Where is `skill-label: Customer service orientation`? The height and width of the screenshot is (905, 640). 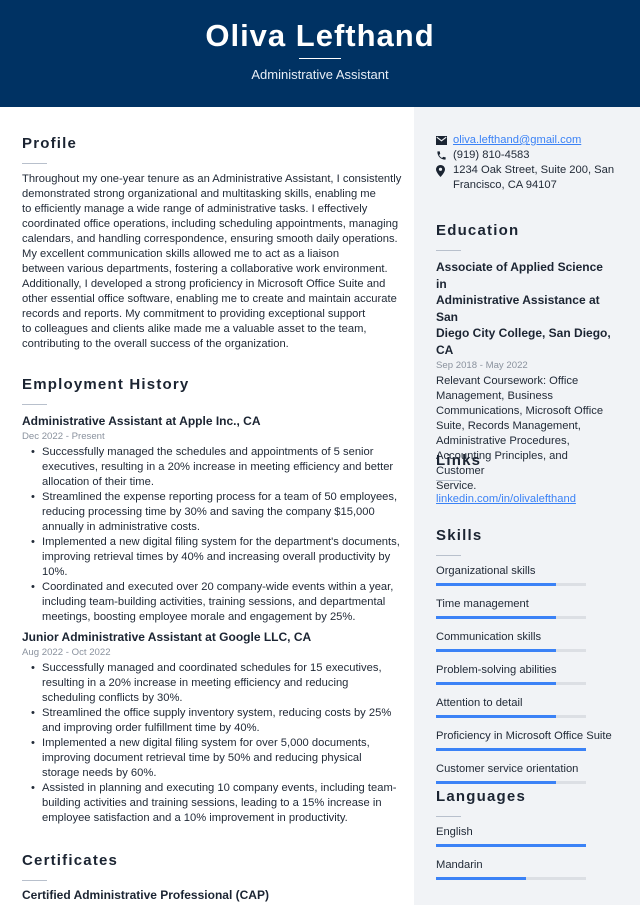
skill-label: Customer service orientation is located at coordinates (507, 769).